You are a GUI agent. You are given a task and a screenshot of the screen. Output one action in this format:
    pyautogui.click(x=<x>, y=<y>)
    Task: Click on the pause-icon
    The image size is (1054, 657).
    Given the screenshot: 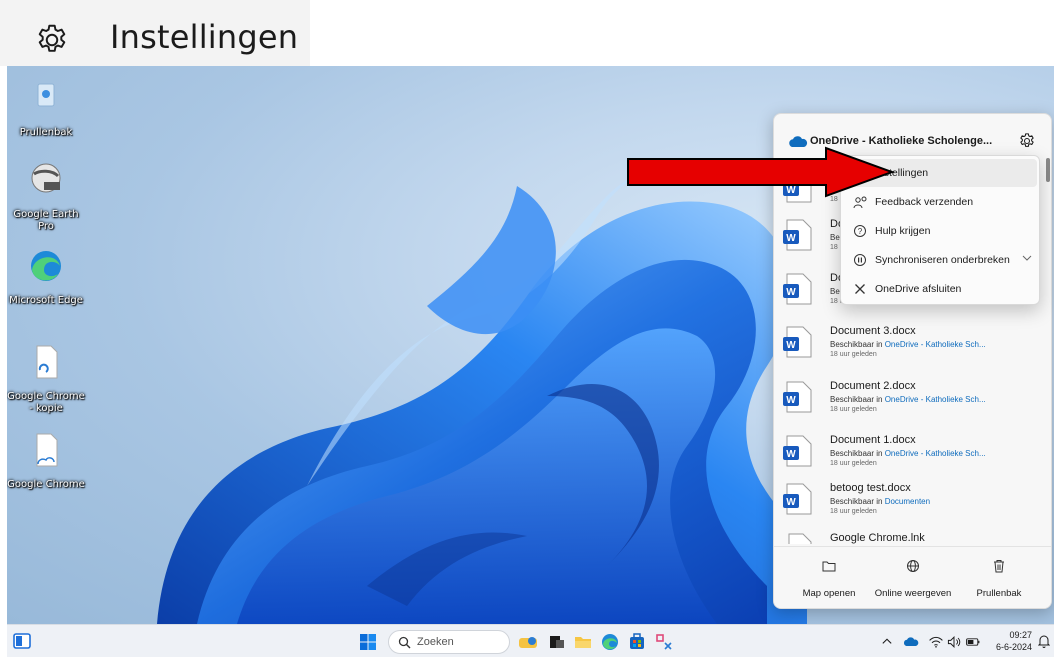 What is the action you would take?
    pyautogui.click(x=860, y=260)
    